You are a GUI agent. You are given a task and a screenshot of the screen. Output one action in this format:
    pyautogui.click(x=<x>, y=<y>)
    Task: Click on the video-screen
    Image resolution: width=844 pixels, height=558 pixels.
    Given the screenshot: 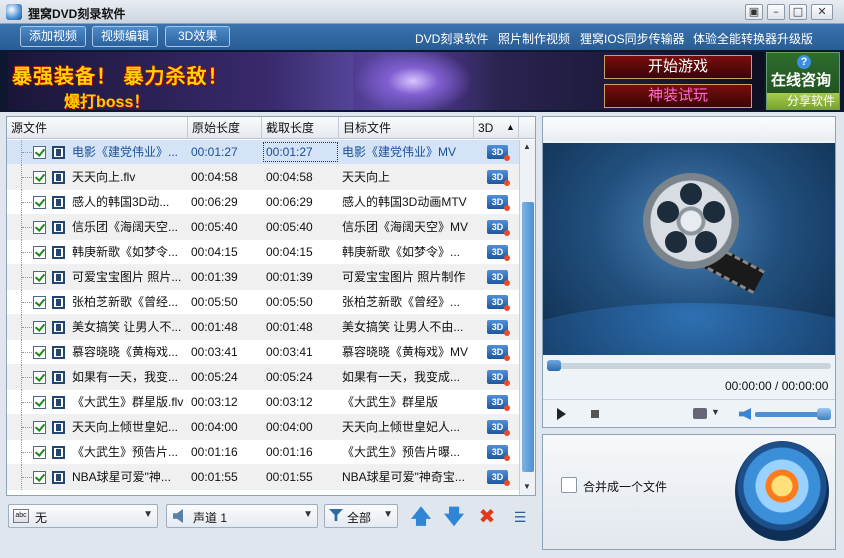 What is the action you would take?
    pyautogui.click(x=689, y=249)
    